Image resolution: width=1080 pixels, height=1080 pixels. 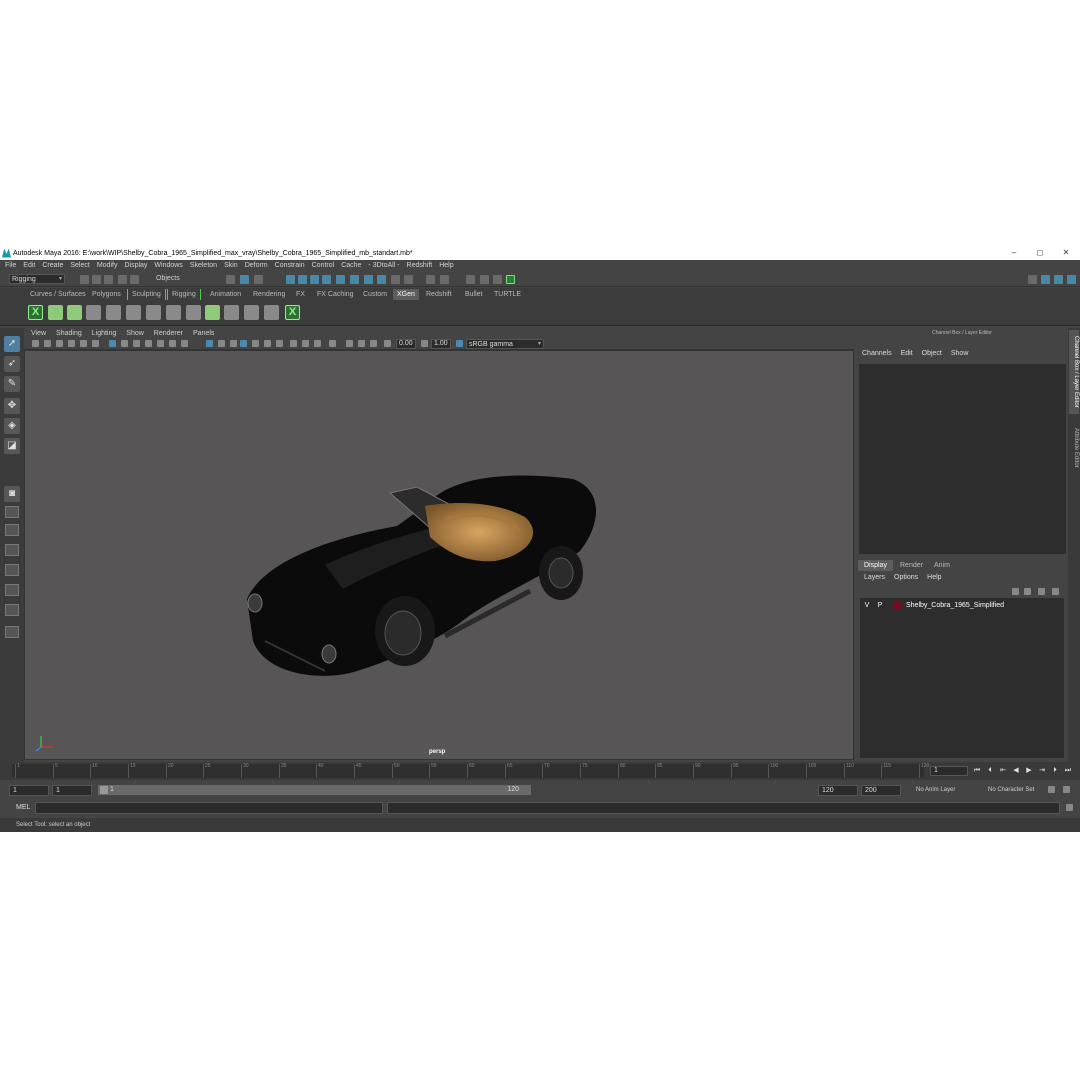 I want to click on shelf-tab-sculpting: Sculpting, so click(x=146, y=294).